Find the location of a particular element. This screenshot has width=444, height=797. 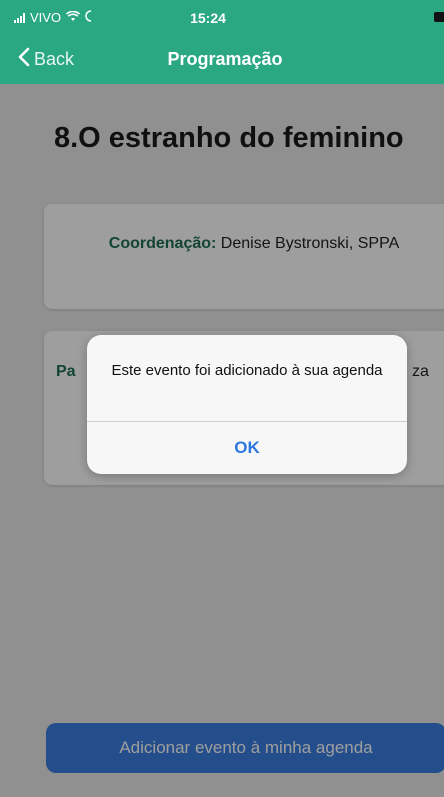

alert-ok-button: OK is located at coordinates (247, 448).